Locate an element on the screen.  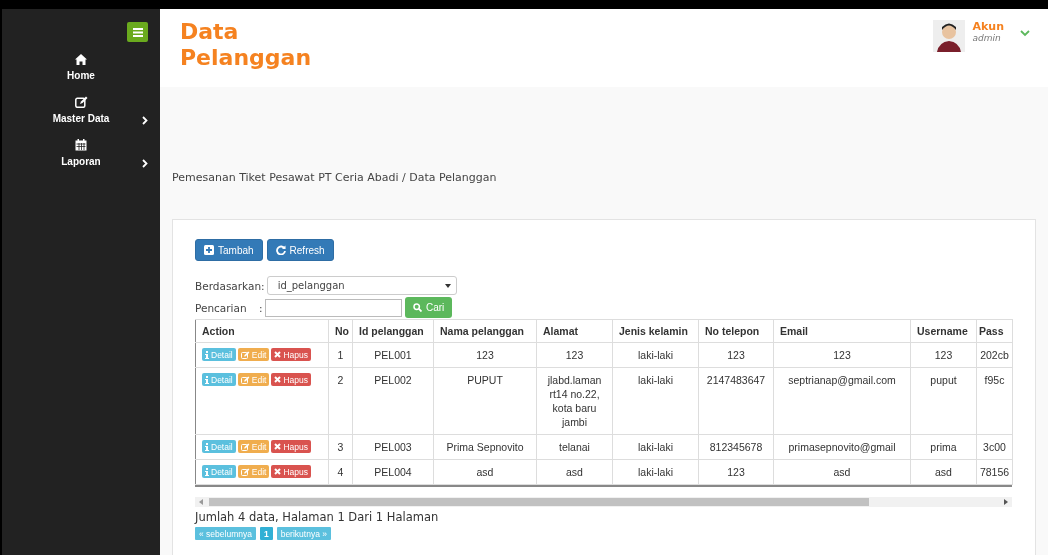
column-header: Pass is located at coordinates (994, 331).